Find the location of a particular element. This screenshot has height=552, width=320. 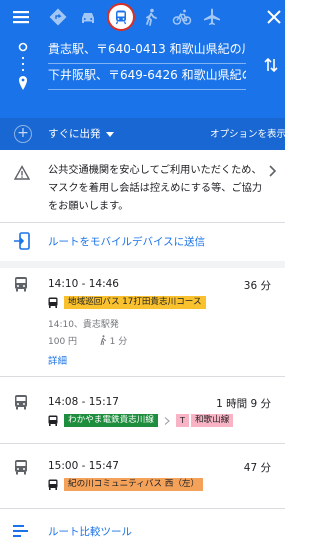

route-dots-icon is located at coordinates (23, 66).